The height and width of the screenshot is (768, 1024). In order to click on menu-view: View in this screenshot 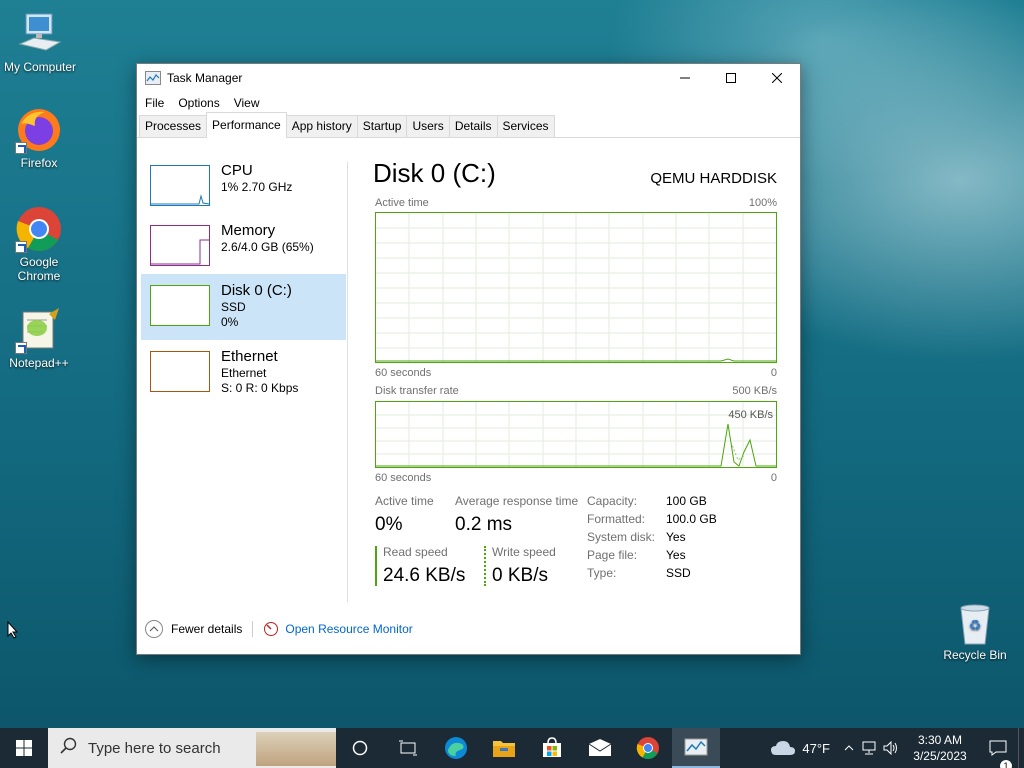, I will do `click(249, 103)`.